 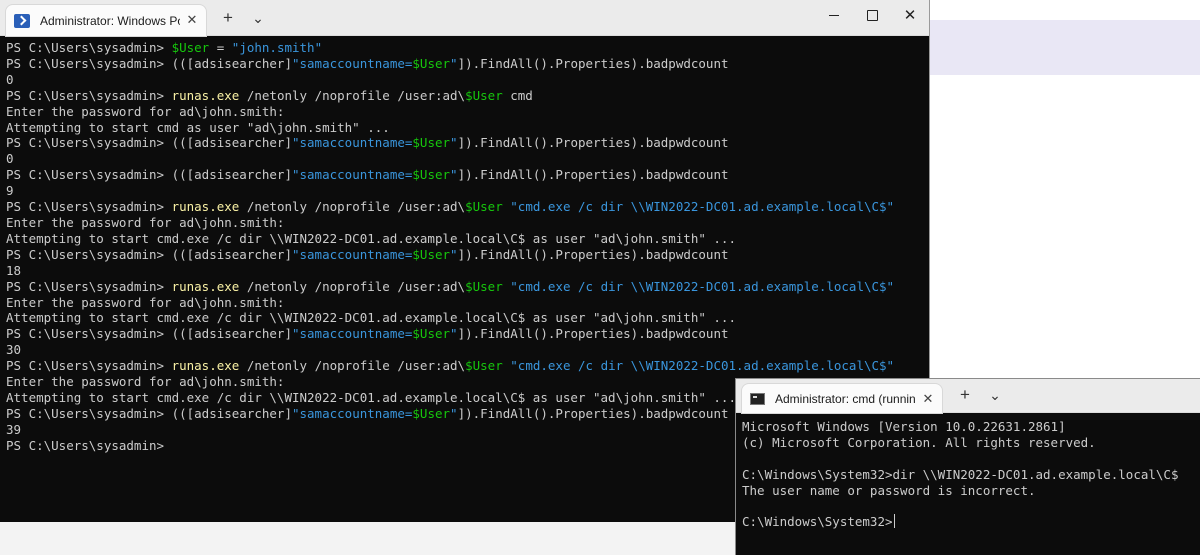 I want to click on cmd-tab-dropdown-icon: ⌄, so click(x=995, y=395).